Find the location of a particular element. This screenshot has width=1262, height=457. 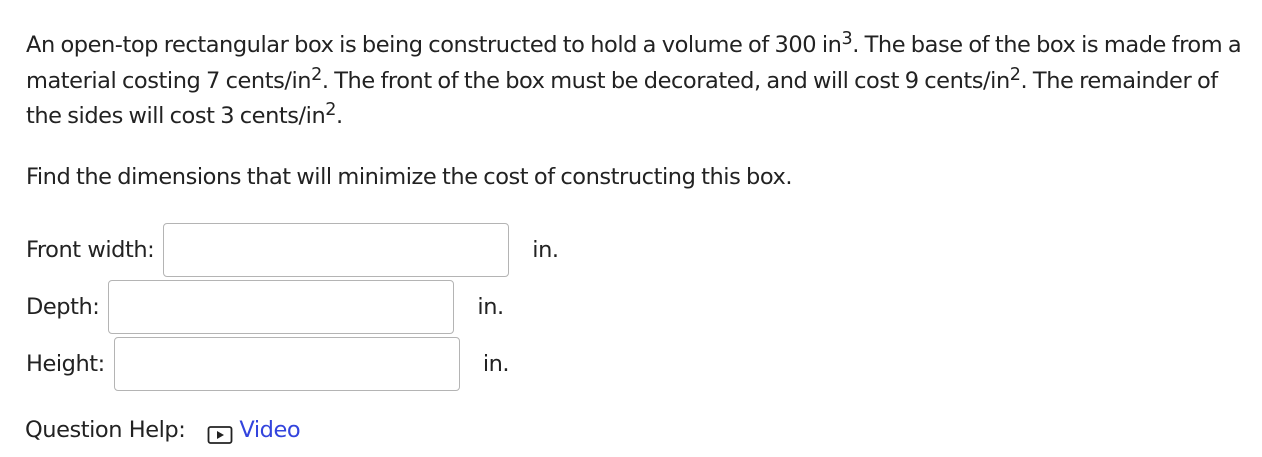

height-unit: in. is located at coordinates (496, 364).